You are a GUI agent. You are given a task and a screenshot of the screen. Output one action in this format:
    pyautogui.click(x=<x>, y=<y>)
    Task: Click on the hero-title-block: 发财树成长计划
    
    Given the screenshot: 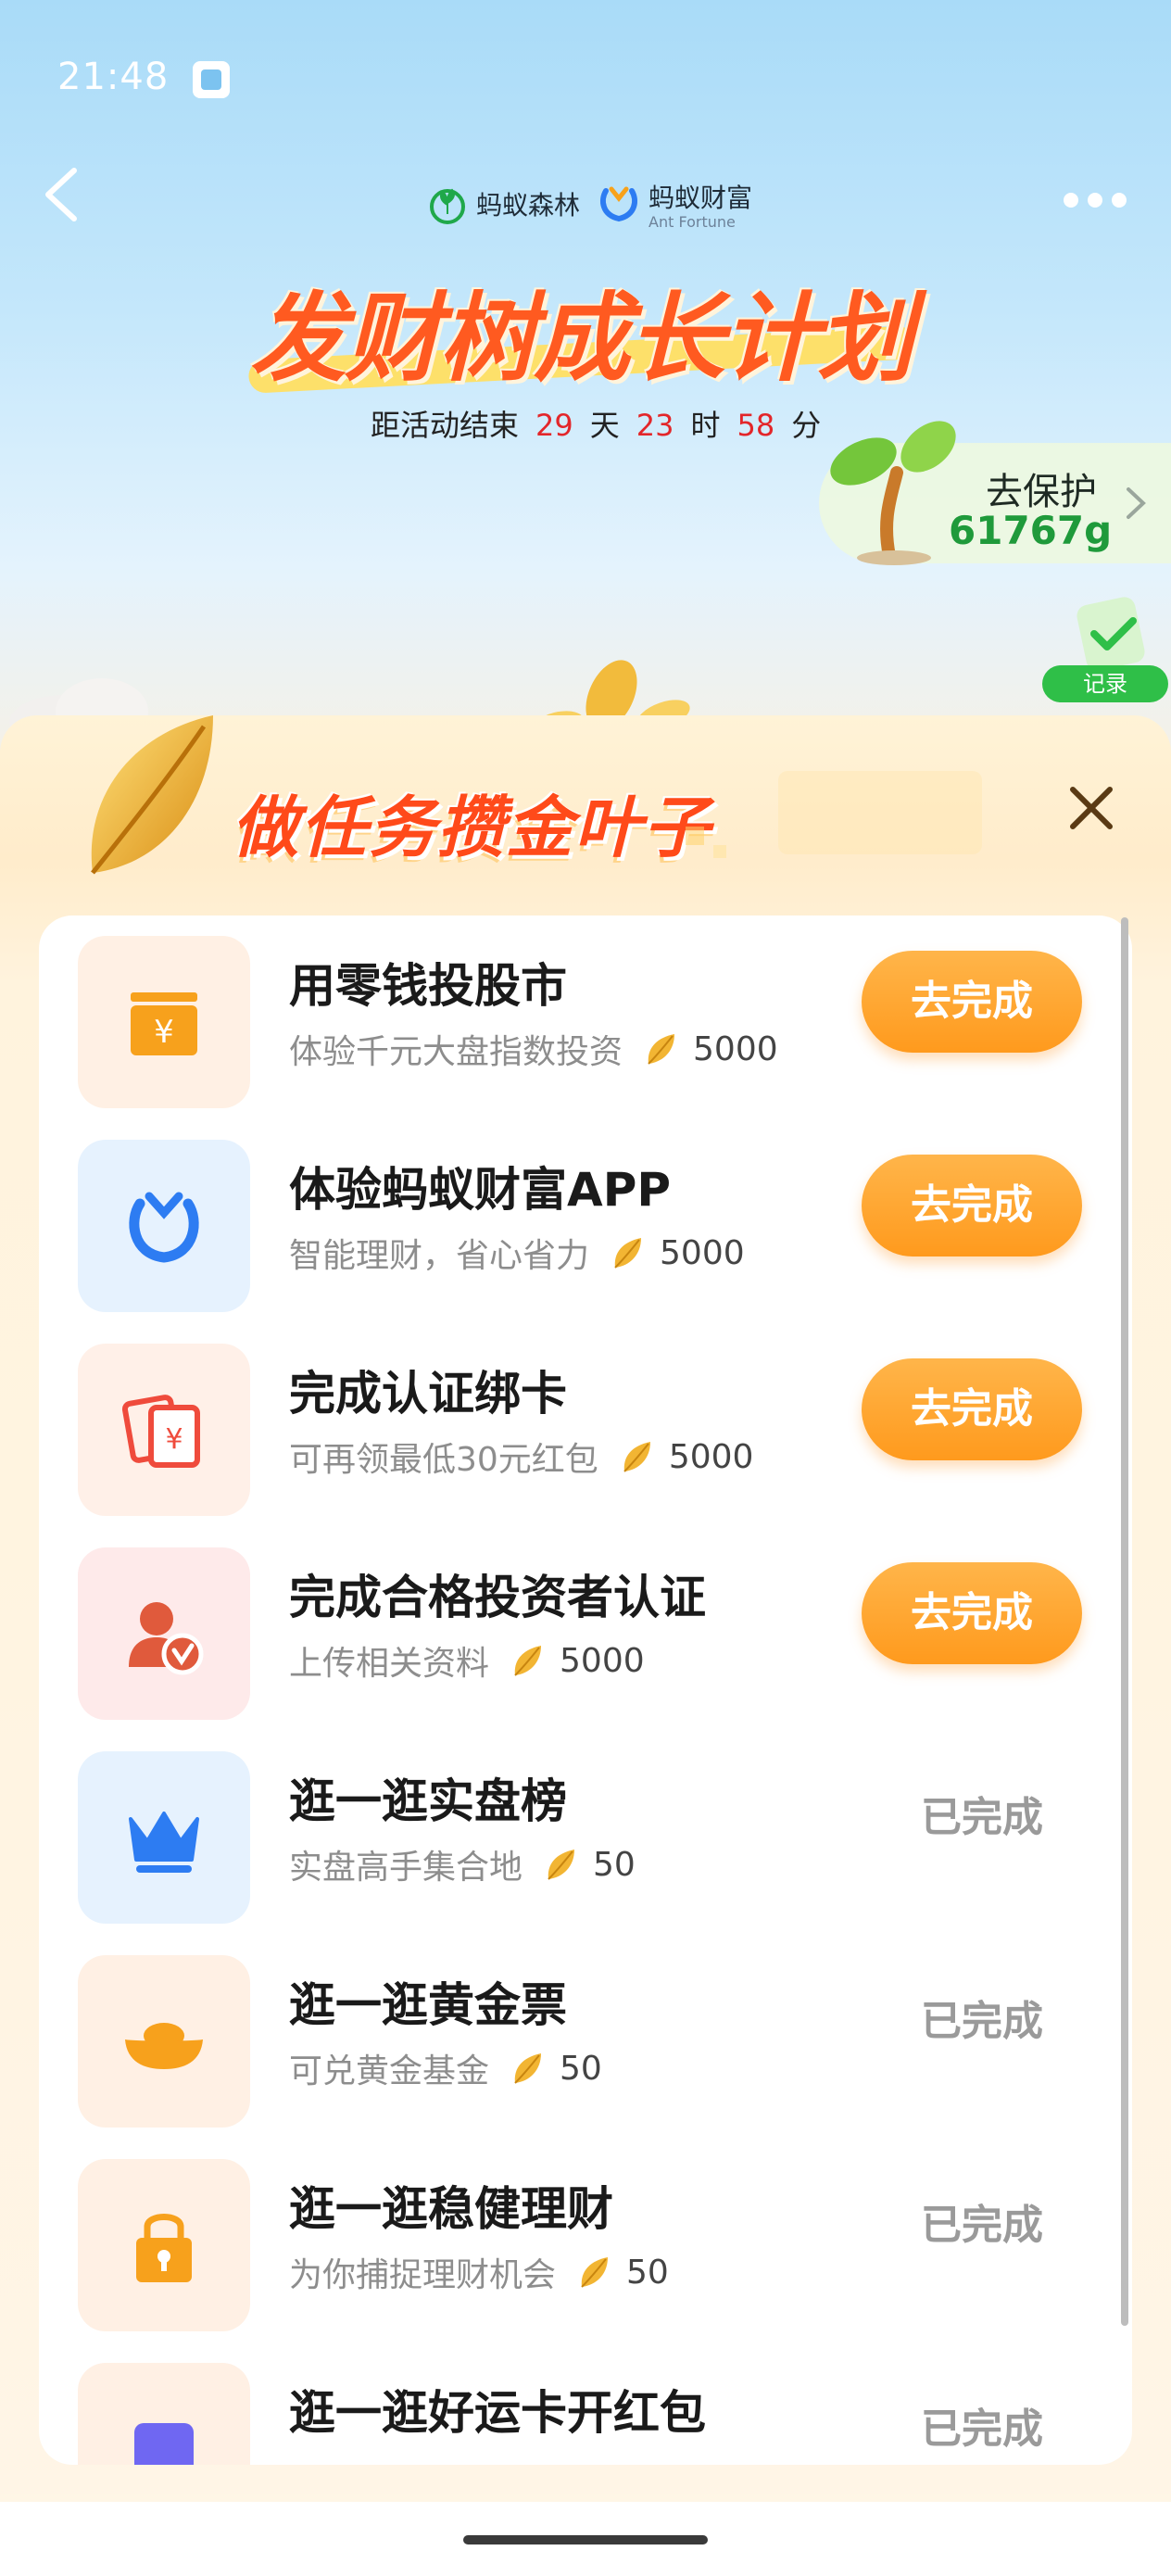 What is the action you would take?
    pyautogui.click(x=584, y=329)
    